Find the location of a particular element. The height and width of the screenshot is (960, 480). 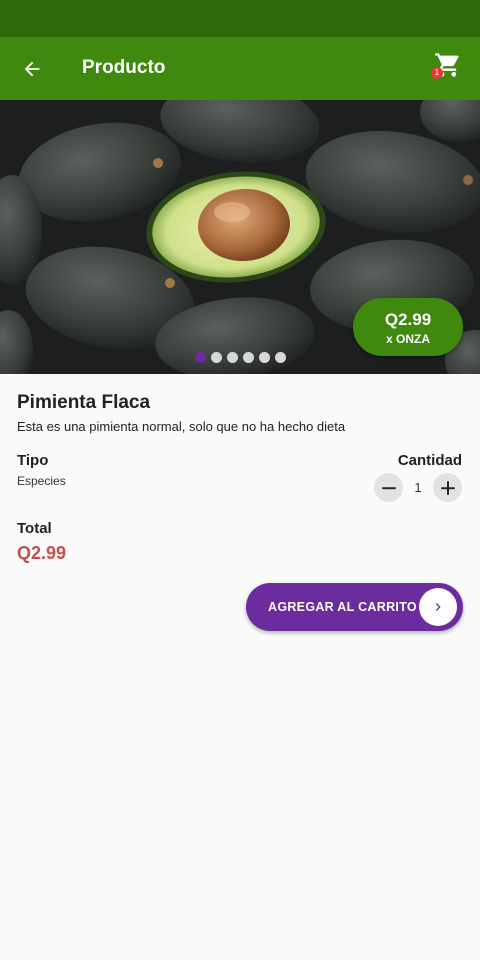

type-value: Especies is located at coordinates (41, 481).